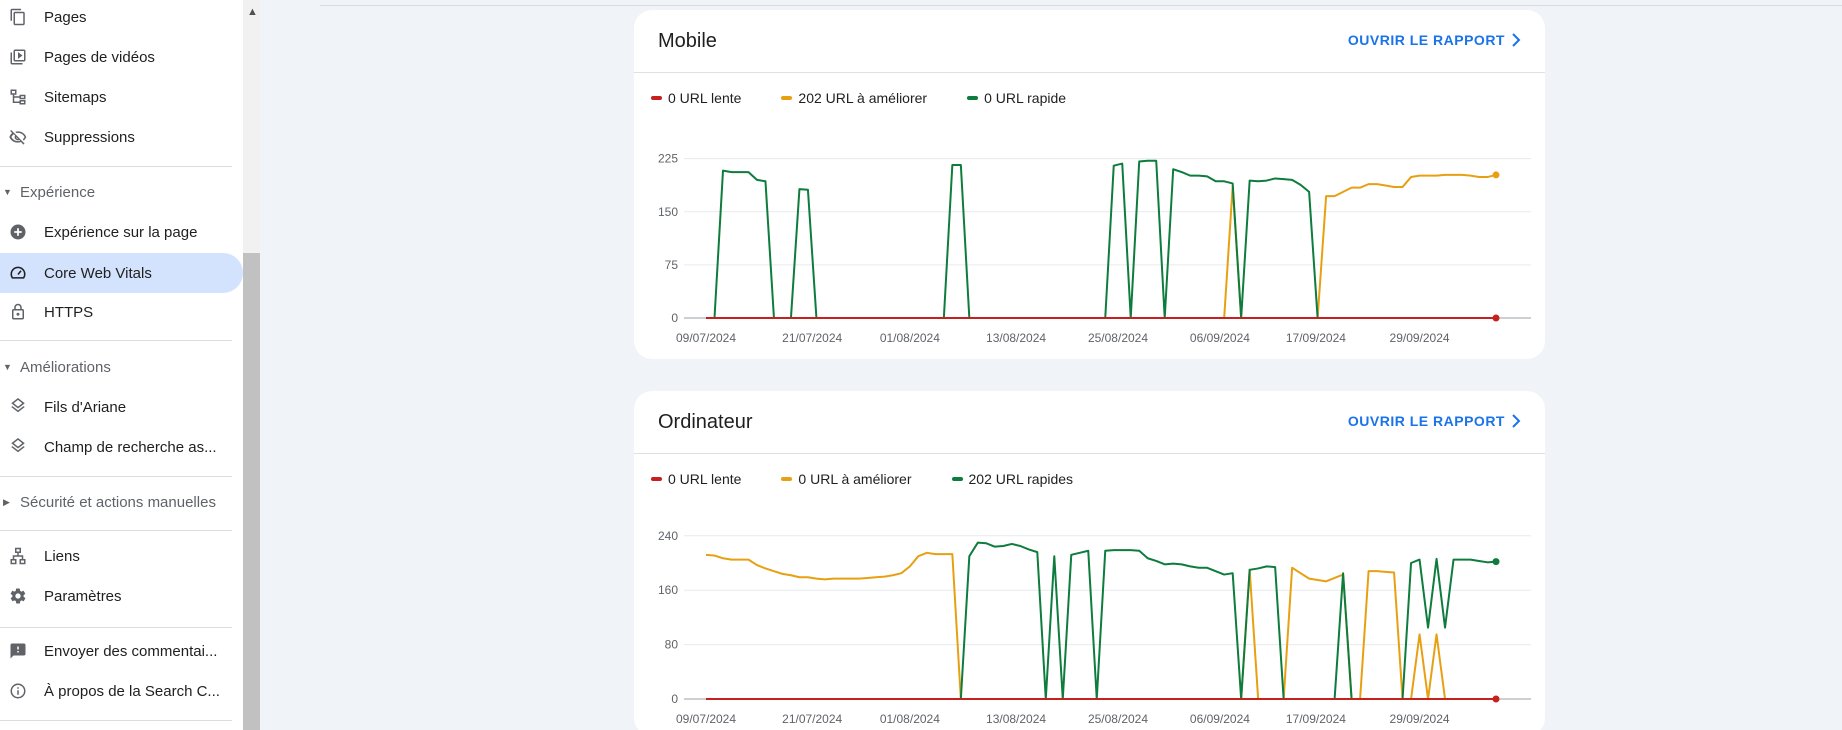 The width and height of the screenshot is (1842, 730). I want to click on speed-gauge-icon, so click(18, 273).